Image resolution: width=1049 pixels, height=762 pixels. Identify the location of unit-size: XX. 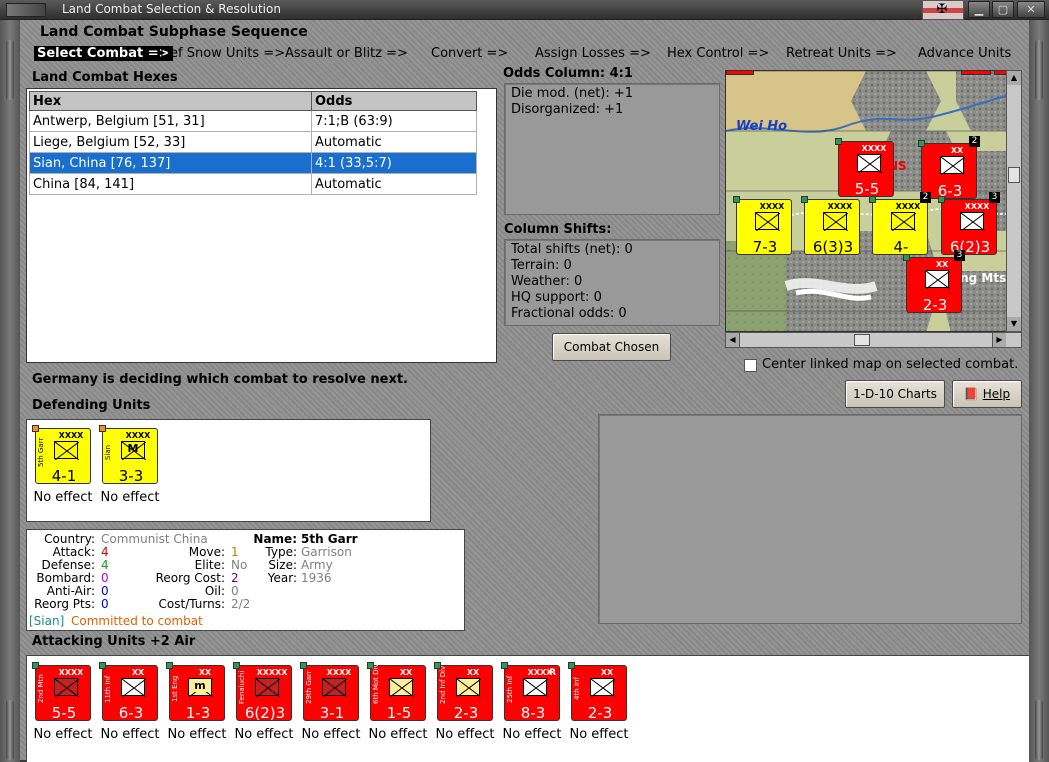
(473, 672).